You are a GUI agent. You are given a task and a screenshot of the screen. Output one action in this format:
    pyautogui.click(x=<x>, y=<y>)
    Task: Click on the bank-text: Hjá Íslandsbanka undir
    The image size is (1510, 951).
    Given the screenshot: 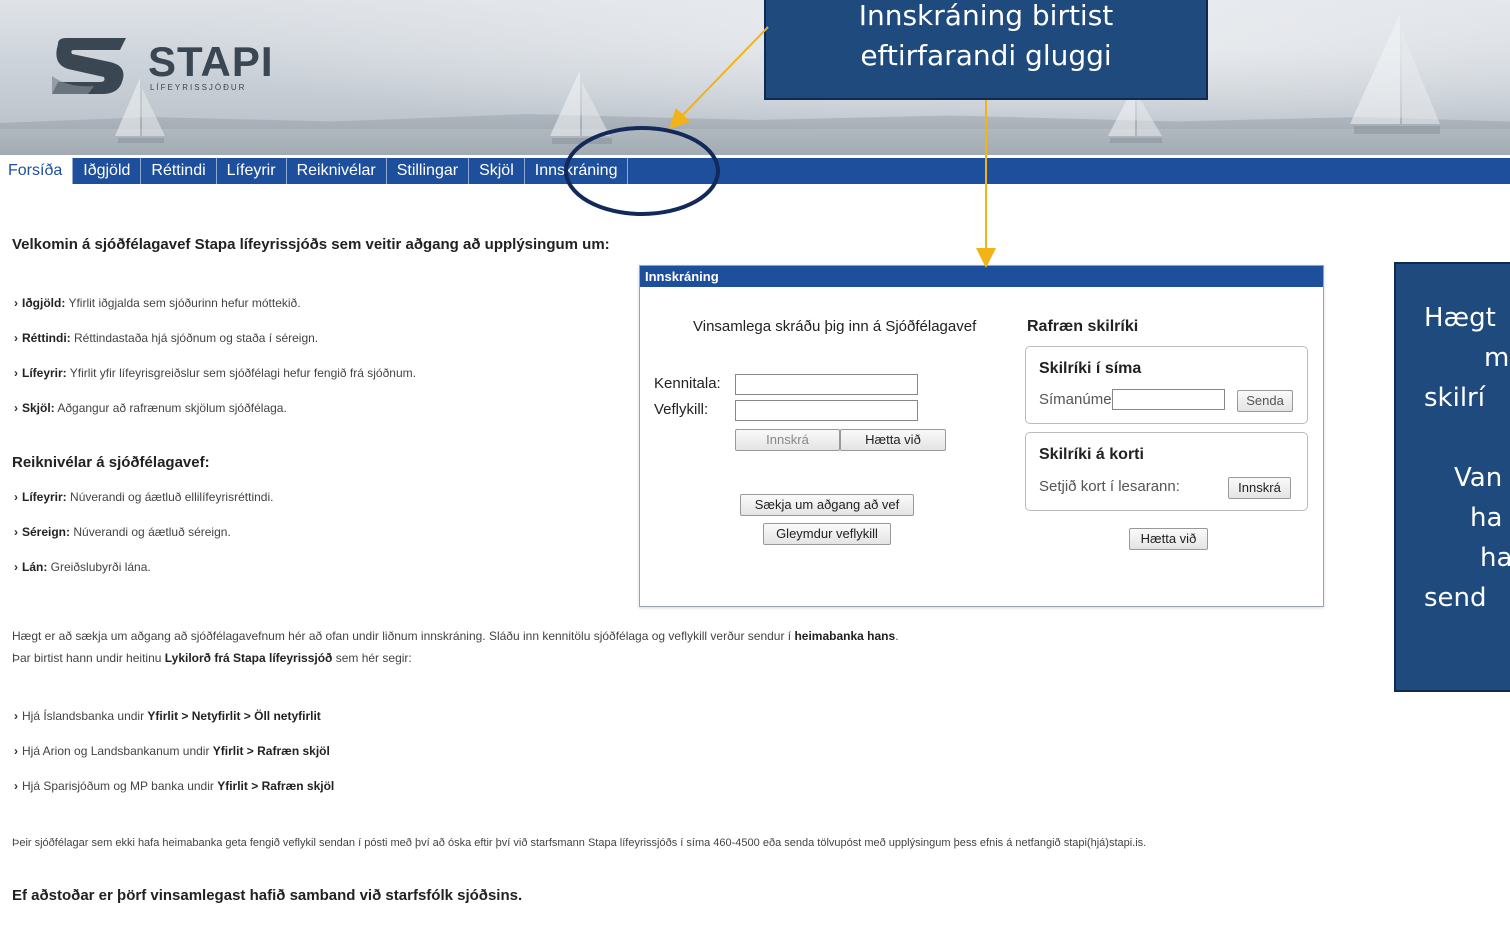 What is the action you would take?
    pyautogui.click(x=85, y=716)
    